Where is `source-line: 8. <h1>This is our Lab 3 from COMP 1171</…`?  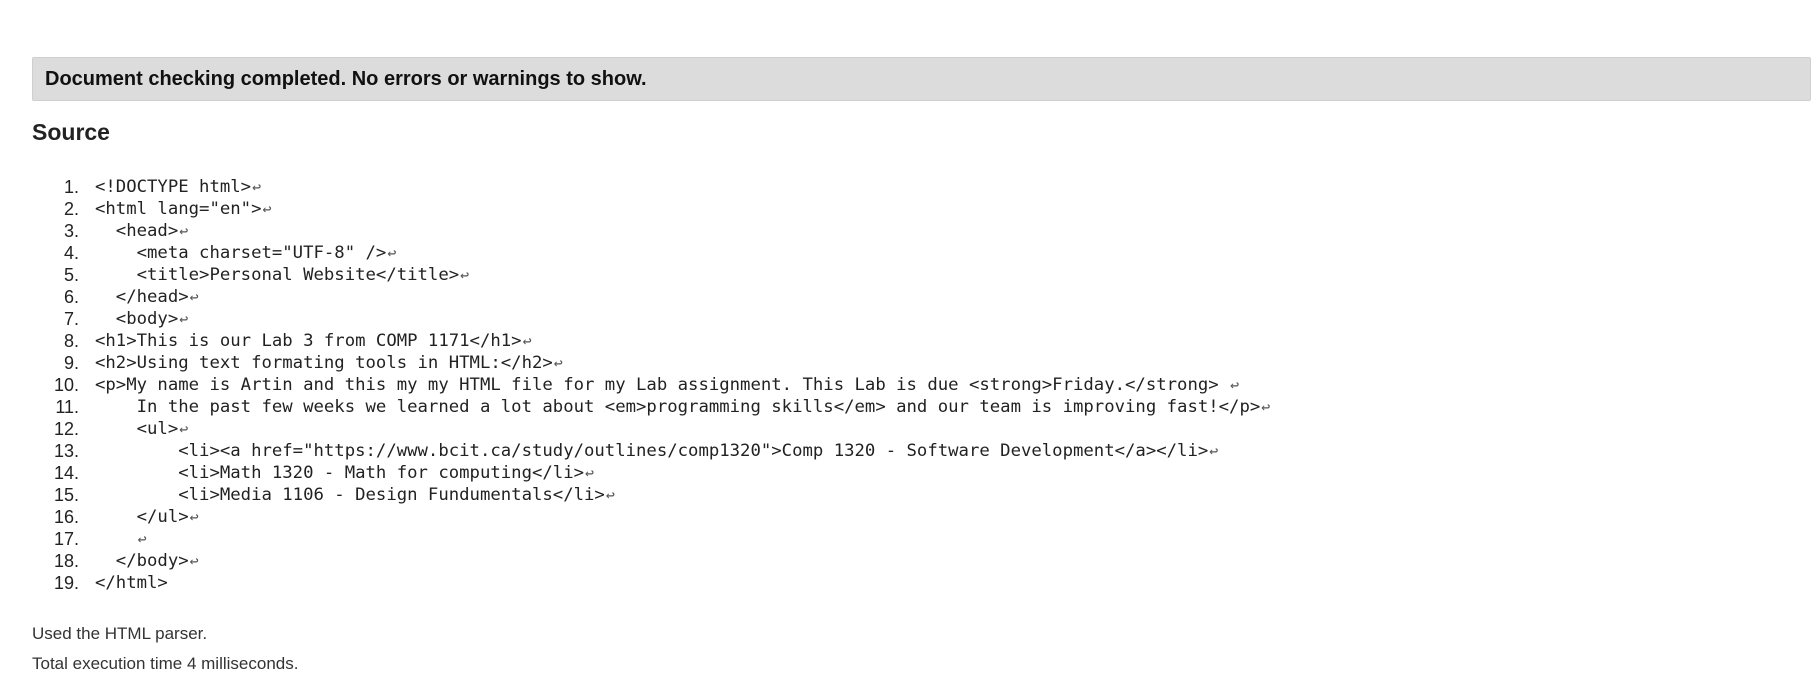 source-line: 8. <h1>This is our Lab 3 from COMP 1171</… is located at coordinates (651, 341).